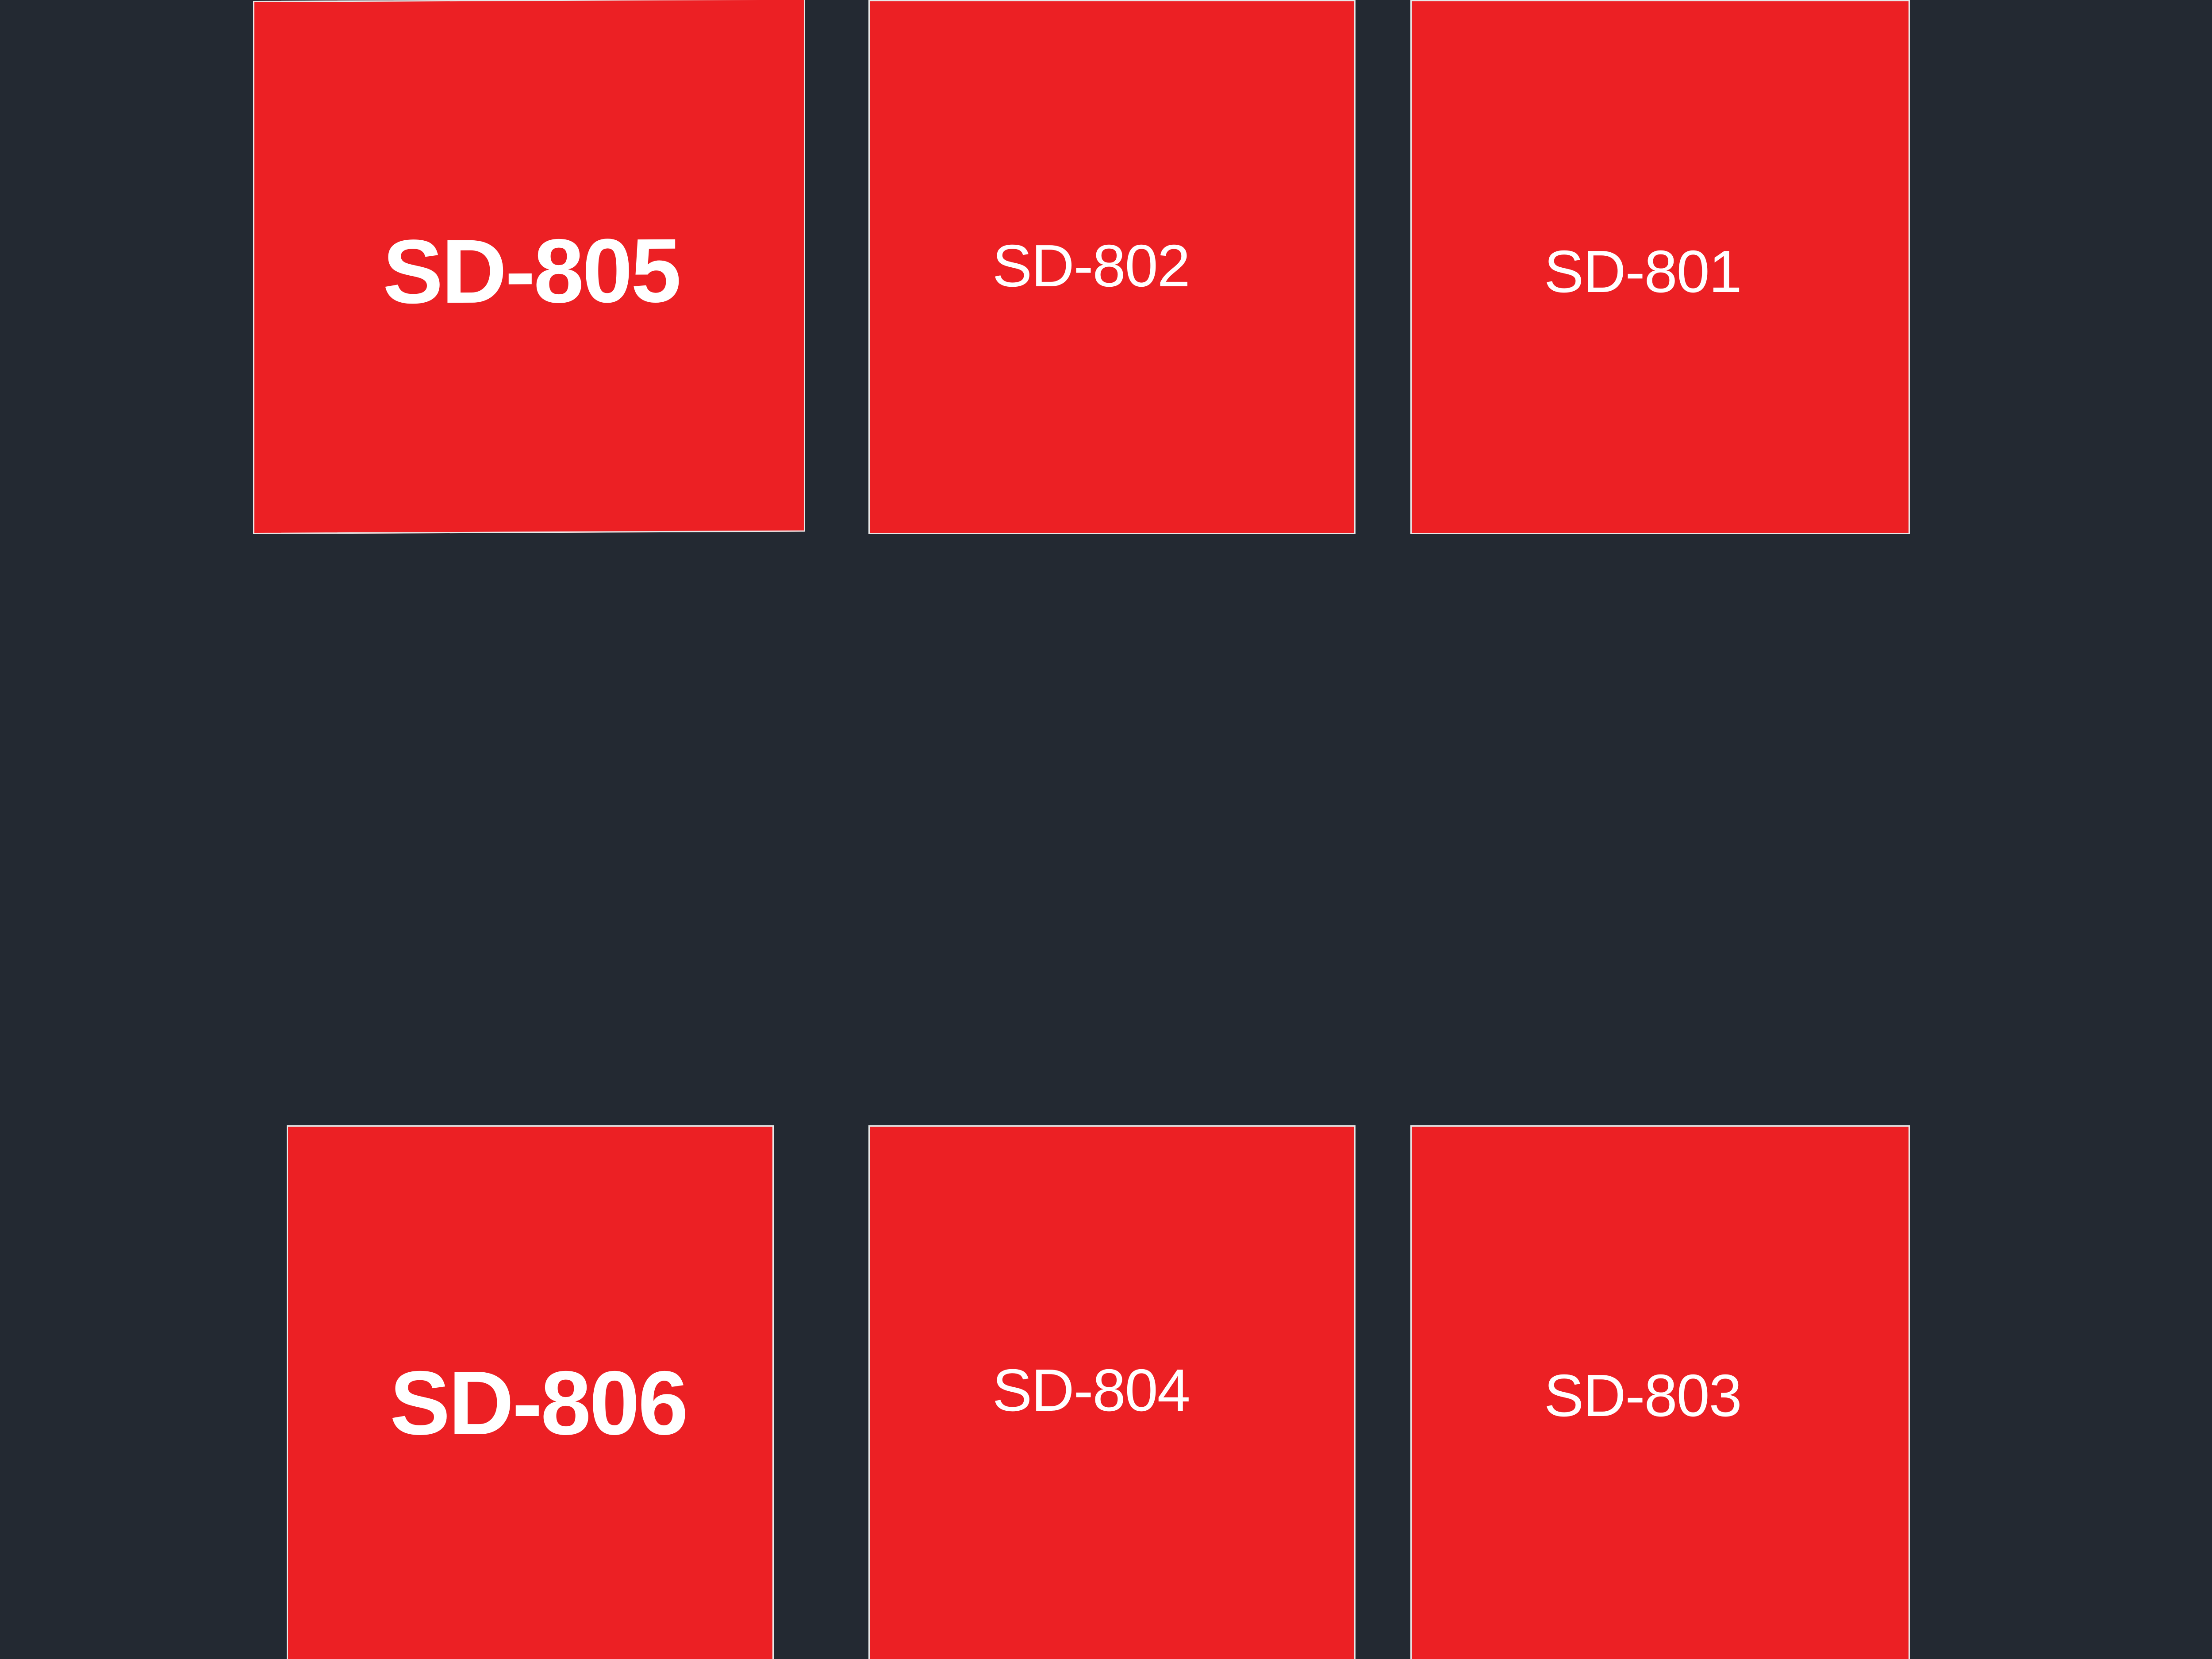 The height and width of the screenshot is (1659, 2212). What do you see at coordinates (532, 271) in the screenshot?
I see `unit-label-sd-805: SD-805` at bounding box center [532, 271].